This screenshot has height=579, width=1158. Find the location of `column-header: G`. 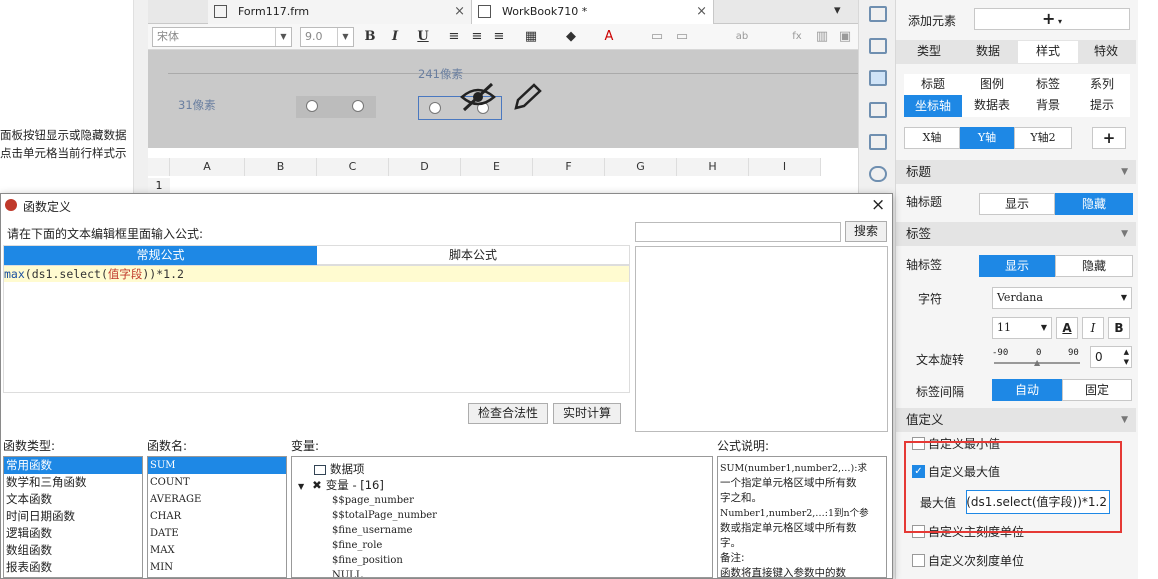

column-header: G is located at coordinates (641, 167).